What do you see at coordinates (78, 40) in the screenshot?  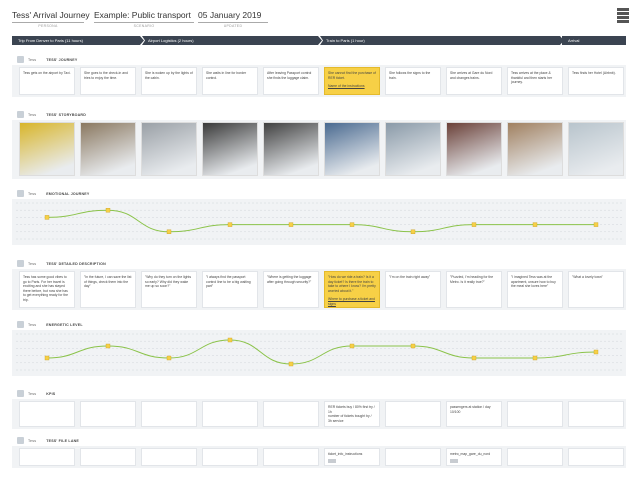 I see `phase-trip: Trip From Denver to Paris (11 hours)` at bounding box center [78, 40].